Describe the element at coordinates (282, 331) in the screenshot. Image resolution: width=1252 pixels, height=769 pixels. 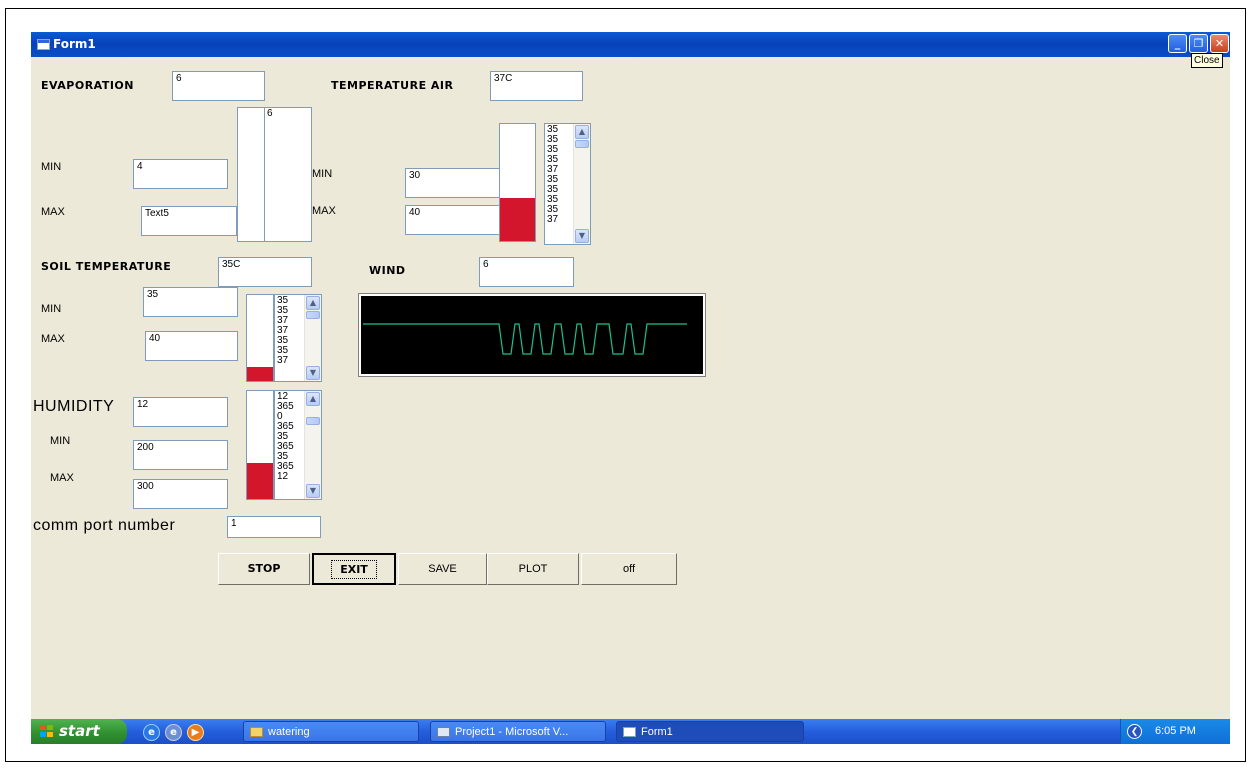
I see `soil-temperature-list-items: 35 35 37 37 35 35 37` at that location.